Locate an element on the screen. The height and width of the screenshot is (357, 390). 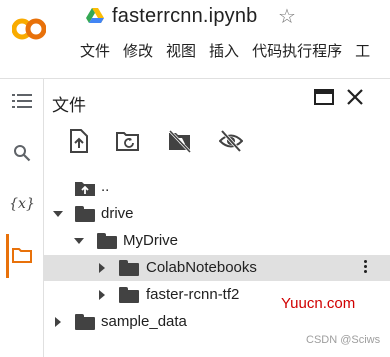
tree-row-parent-dir: .. is located at coordinates (217, 187).